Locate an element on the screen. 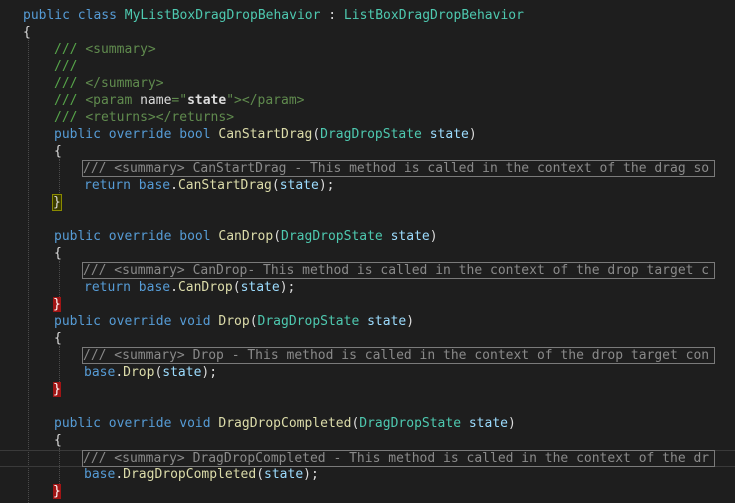 The height and width of the screenshot is (503, 735). matched-close-brace: } is located at coordinates (57, 202).